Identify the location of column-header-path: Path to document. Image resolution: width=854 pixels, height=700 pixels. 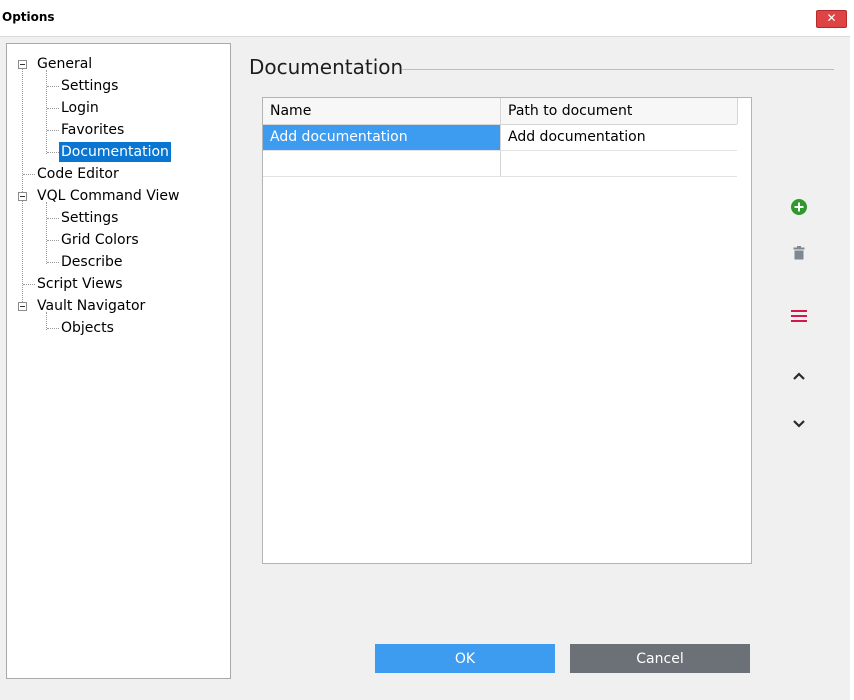
(619, 111).